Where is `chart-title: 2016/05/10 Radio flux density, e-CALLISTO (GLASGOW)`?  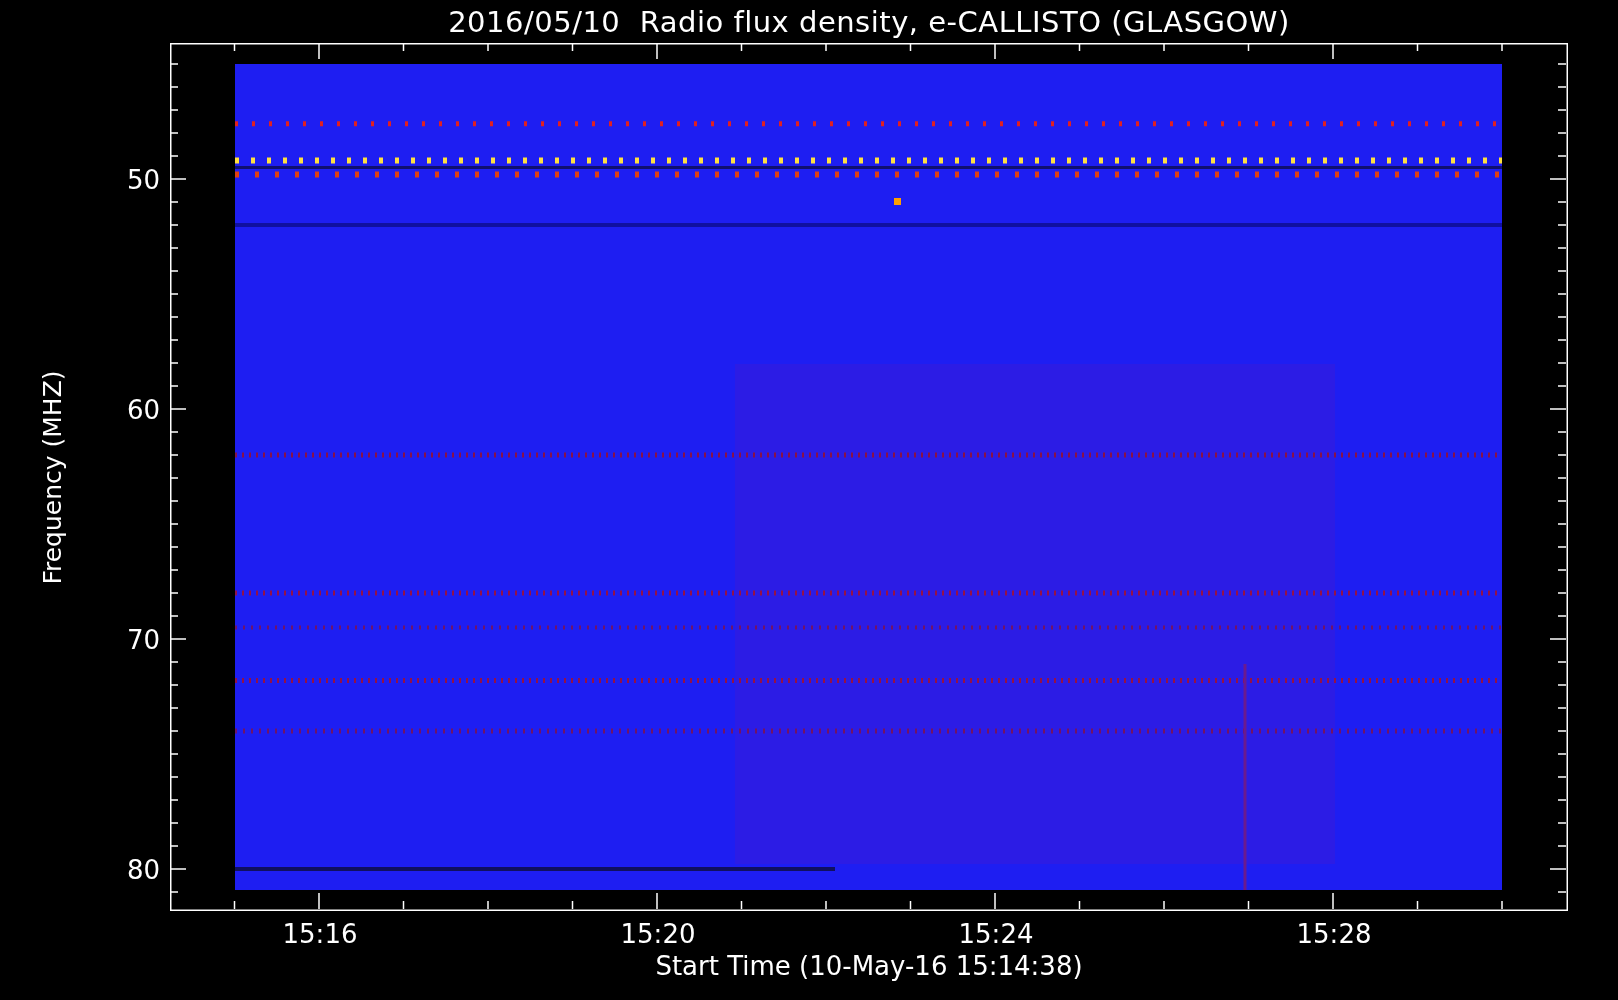 chart-title: 2016/05/10 Radio flux density, e-CALLISTO (GLASGOW) is located at coordinates (869, 21).